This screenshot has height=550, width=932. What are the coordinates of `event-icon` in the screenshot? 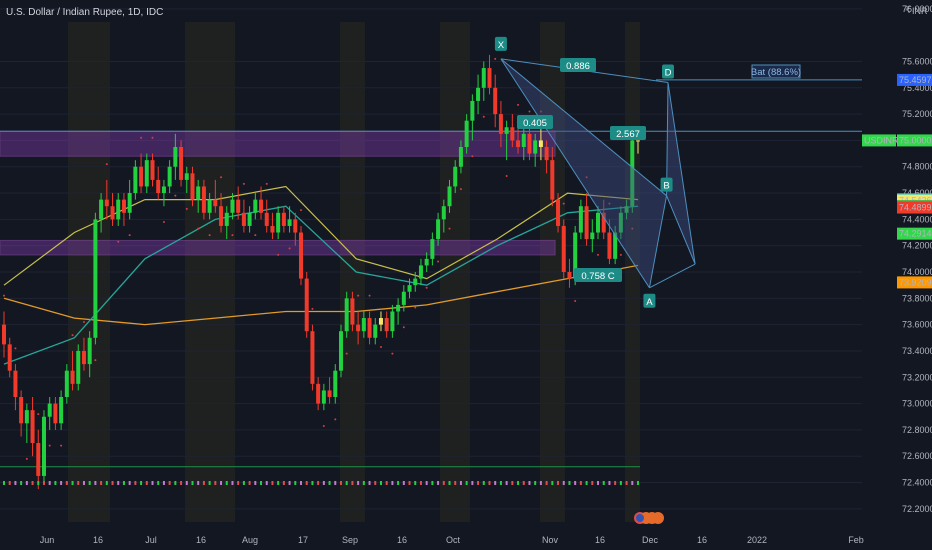 It's located at (658, 518).